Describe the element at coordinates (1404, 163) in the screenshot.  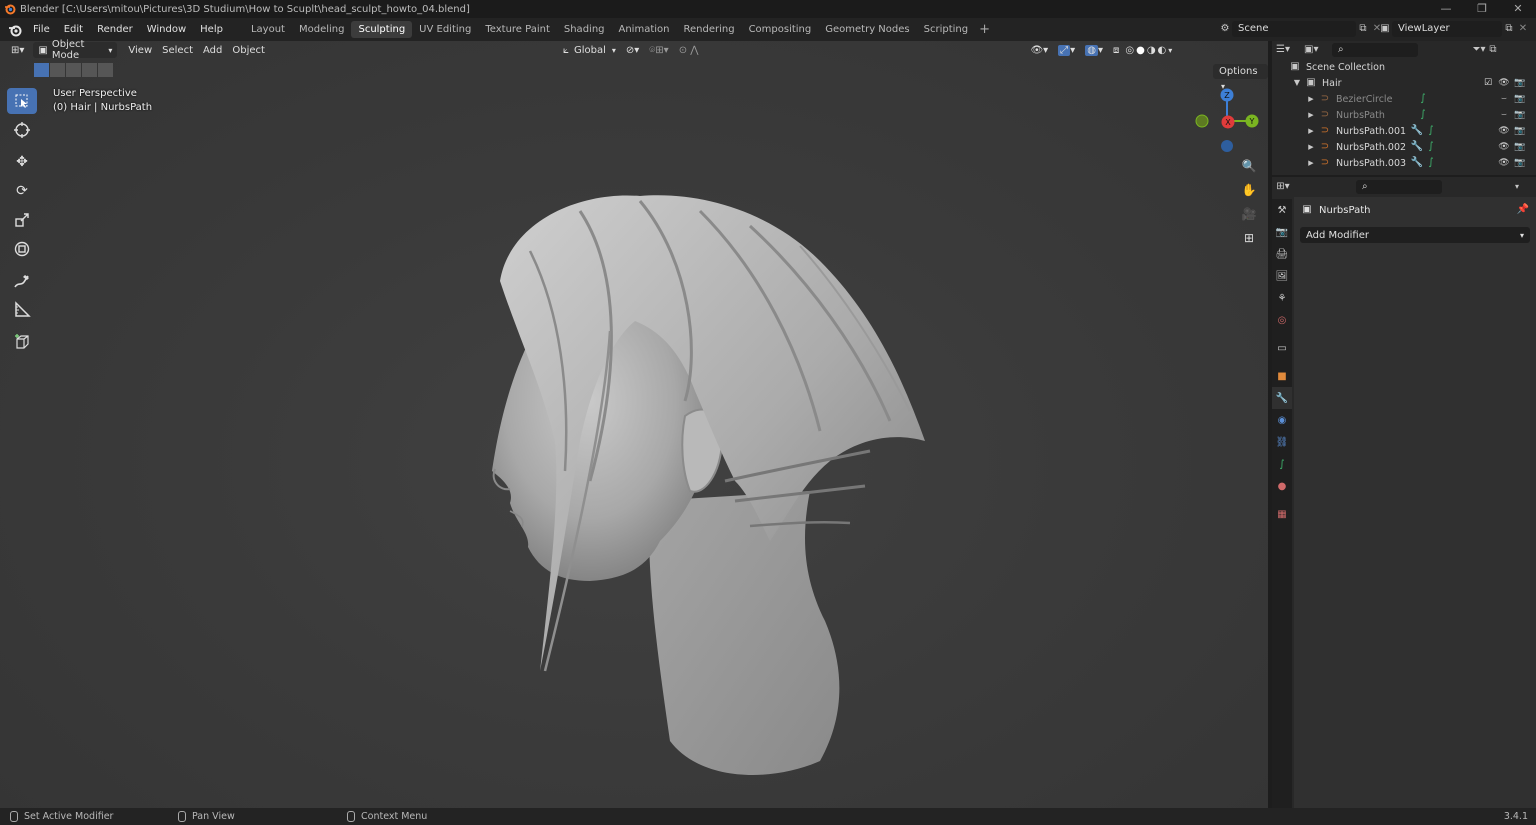
I see `outliner-row-object: ▶ ⊃ NurbsPath.003 🔧 ∫ 👁 📷` at that location.